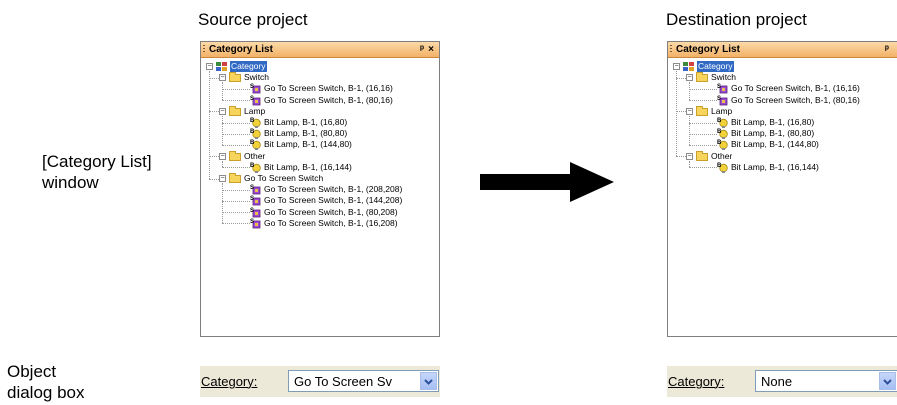 This screenshot has width=897, height=405. What do you see at coordinates (333, 189) in the screenshot?
I see `object-label: Go To Screen Switch, B-1, (208,208)` at bounding box center [333, 189].